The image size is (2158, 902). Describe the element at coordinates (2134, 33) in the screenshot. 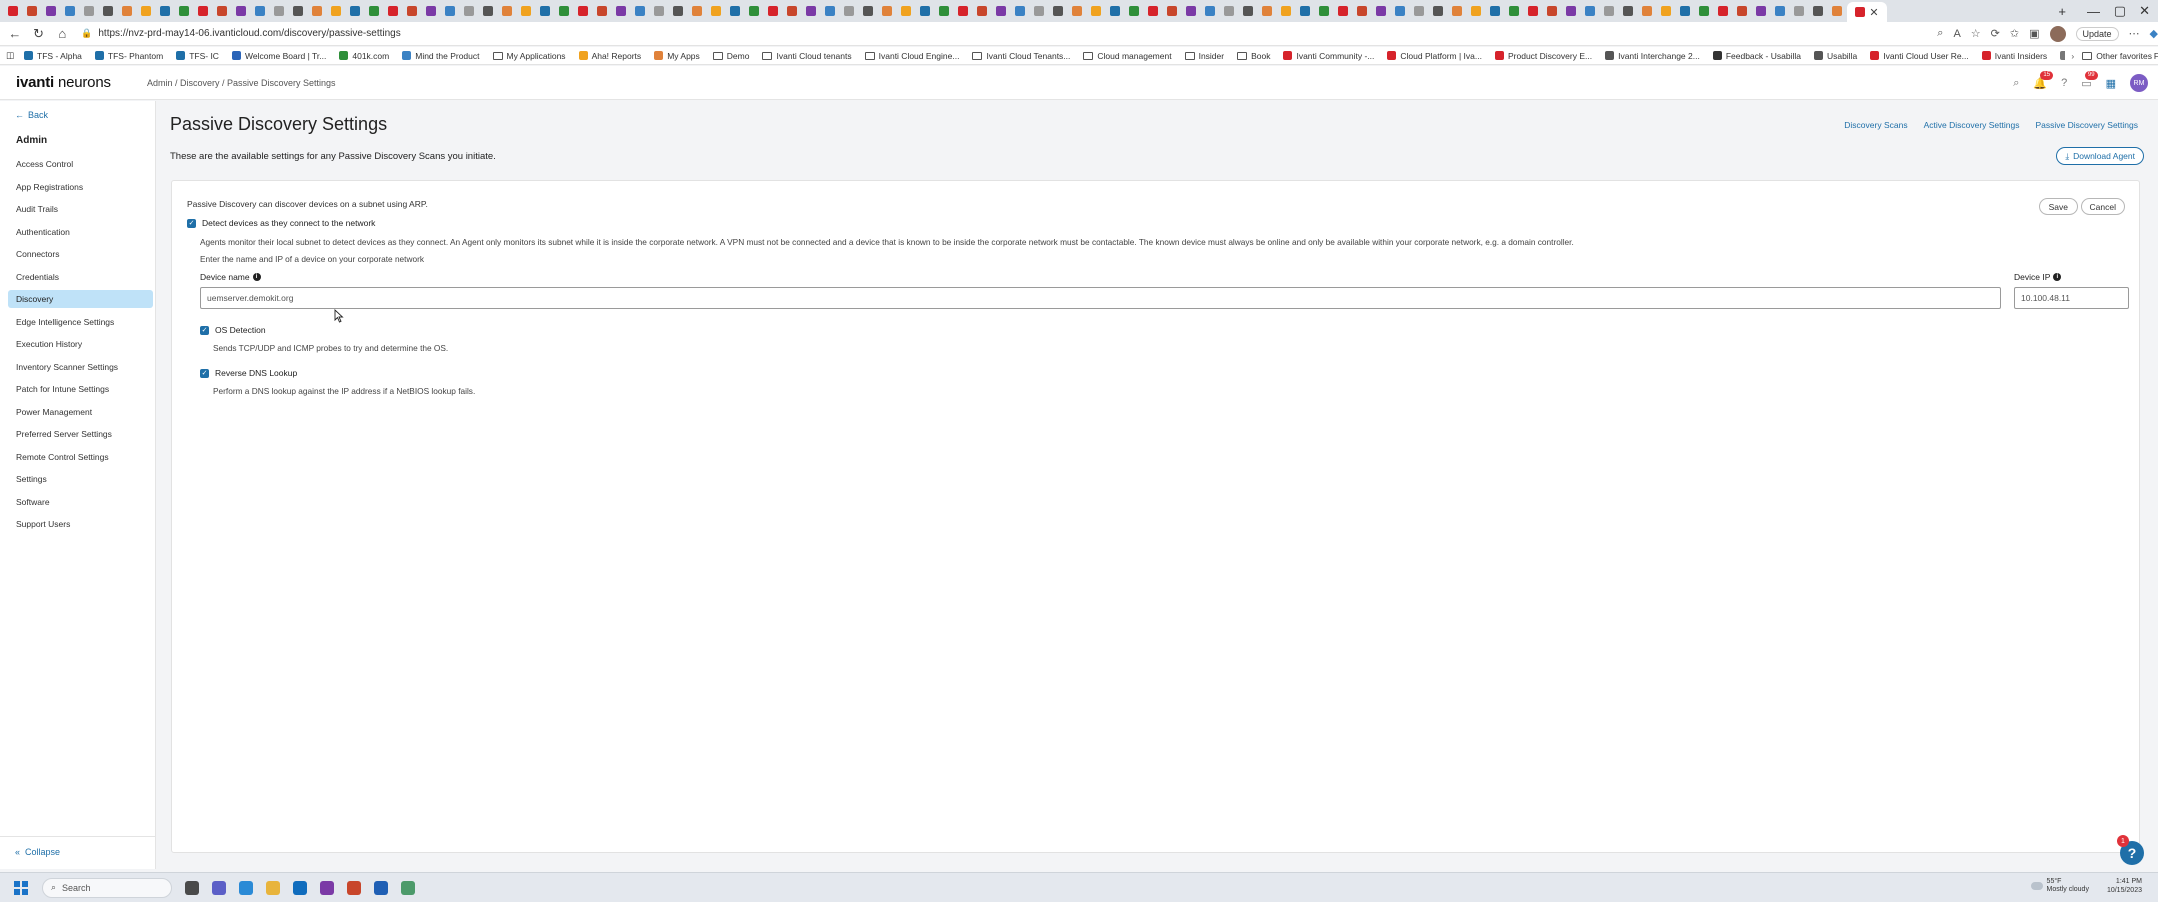

I see `more-menu-icon: ⋯` at that location.